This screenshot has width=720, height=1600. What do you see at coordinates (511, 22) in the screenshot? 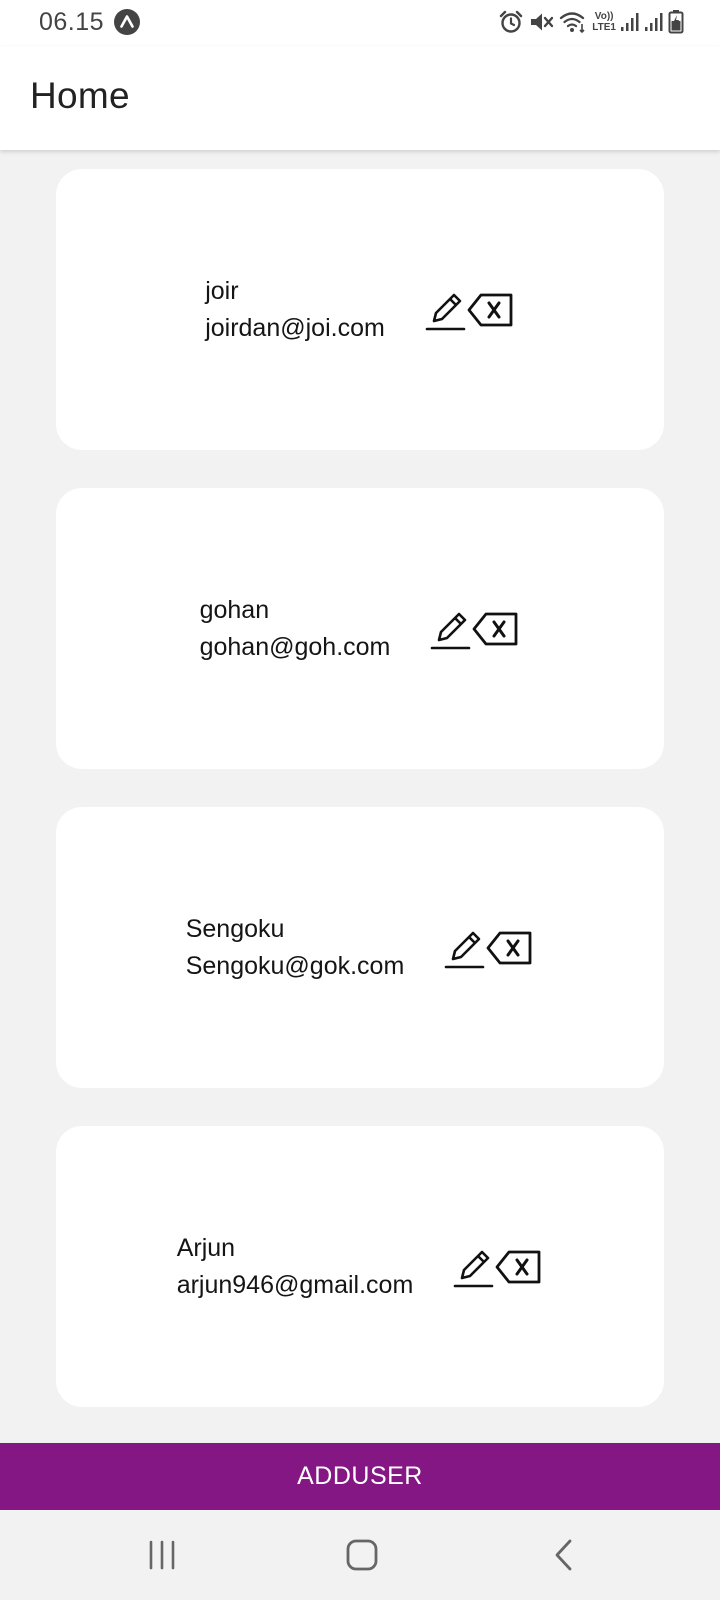
I see `alarm-icon` at bounding box center [511, 22].